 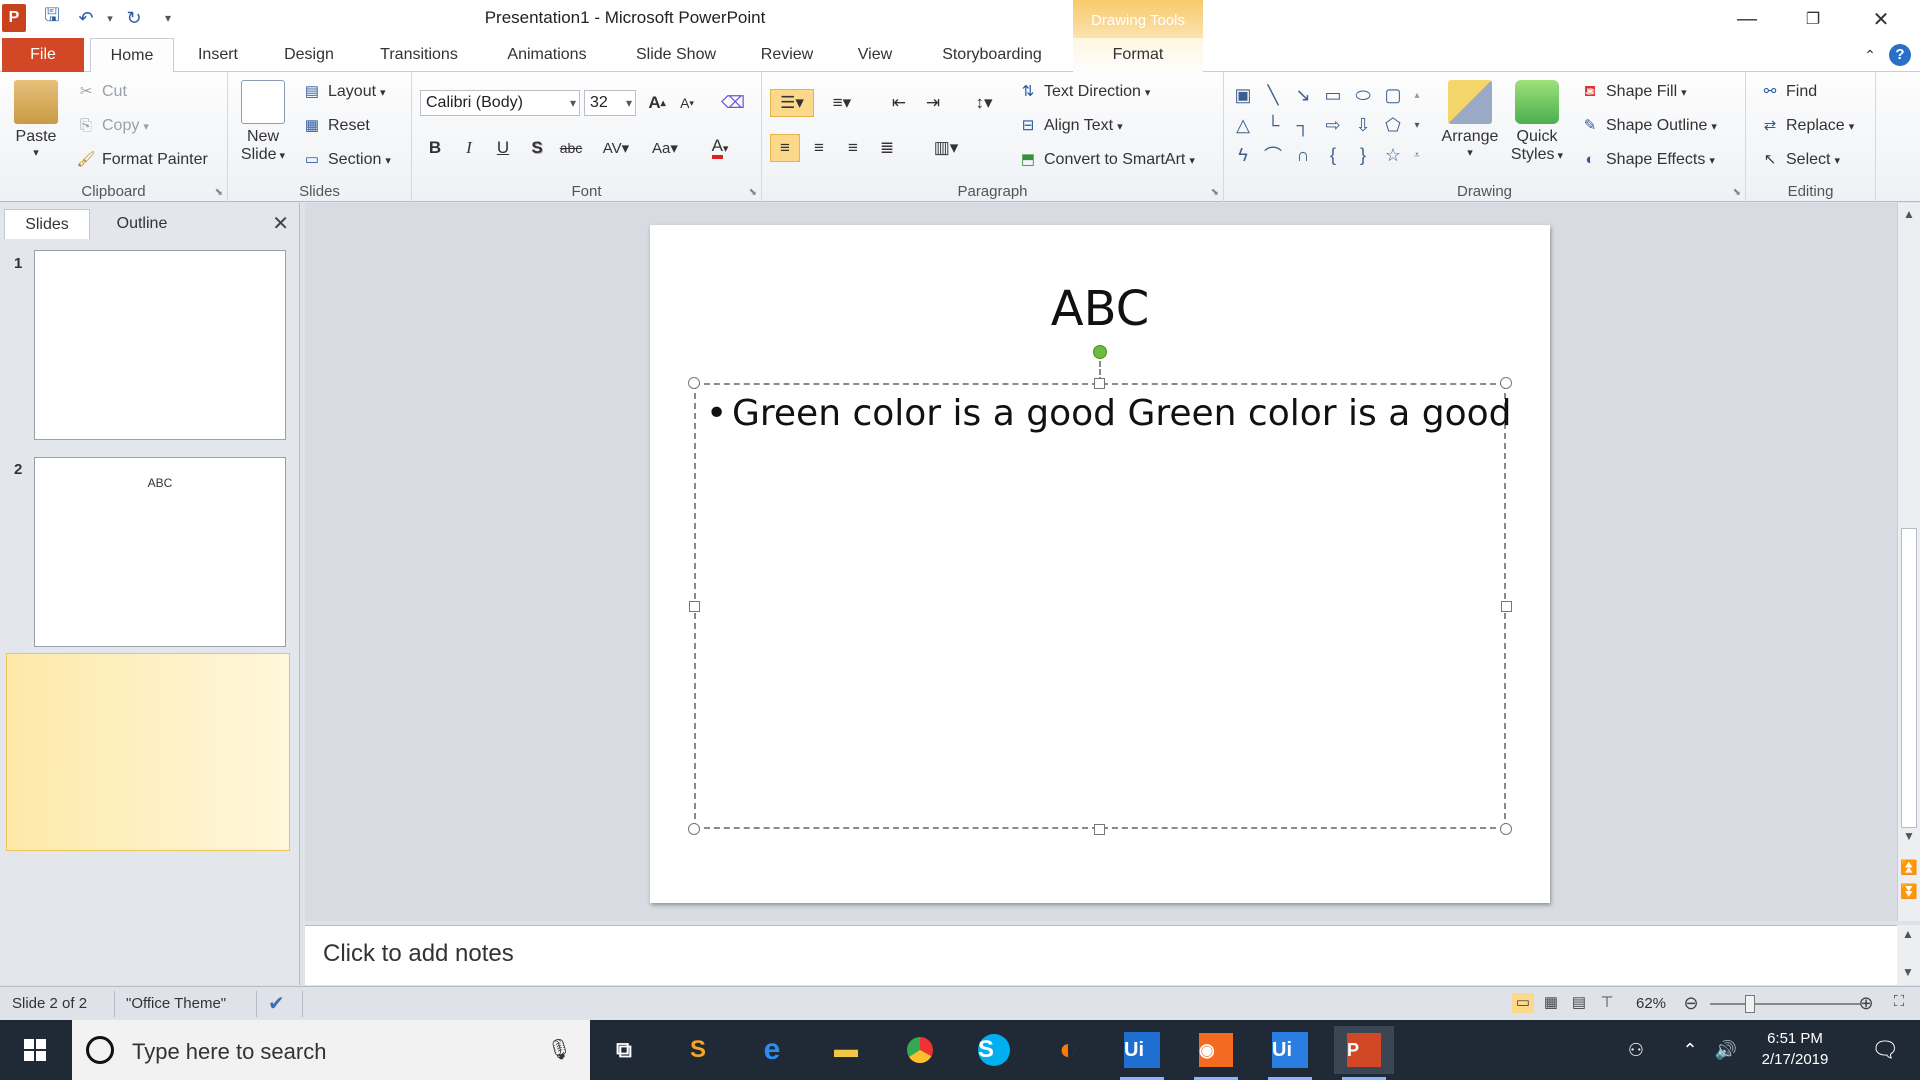 I want to click on right-brace-shape-icon: }, so click(x=1363, y=155).